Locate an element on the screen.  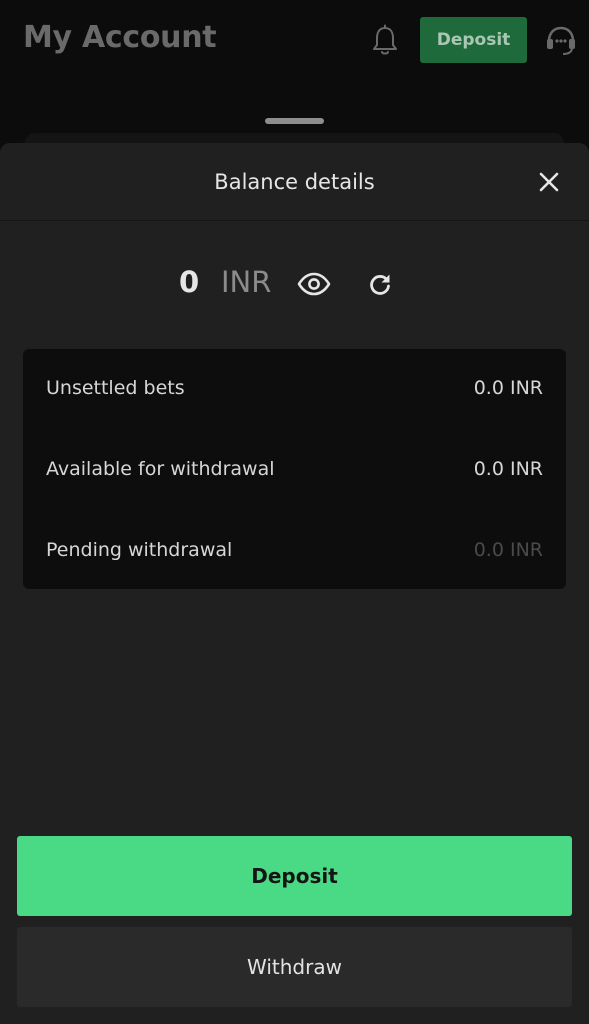
close-icon is located at coordinates (549, 182).